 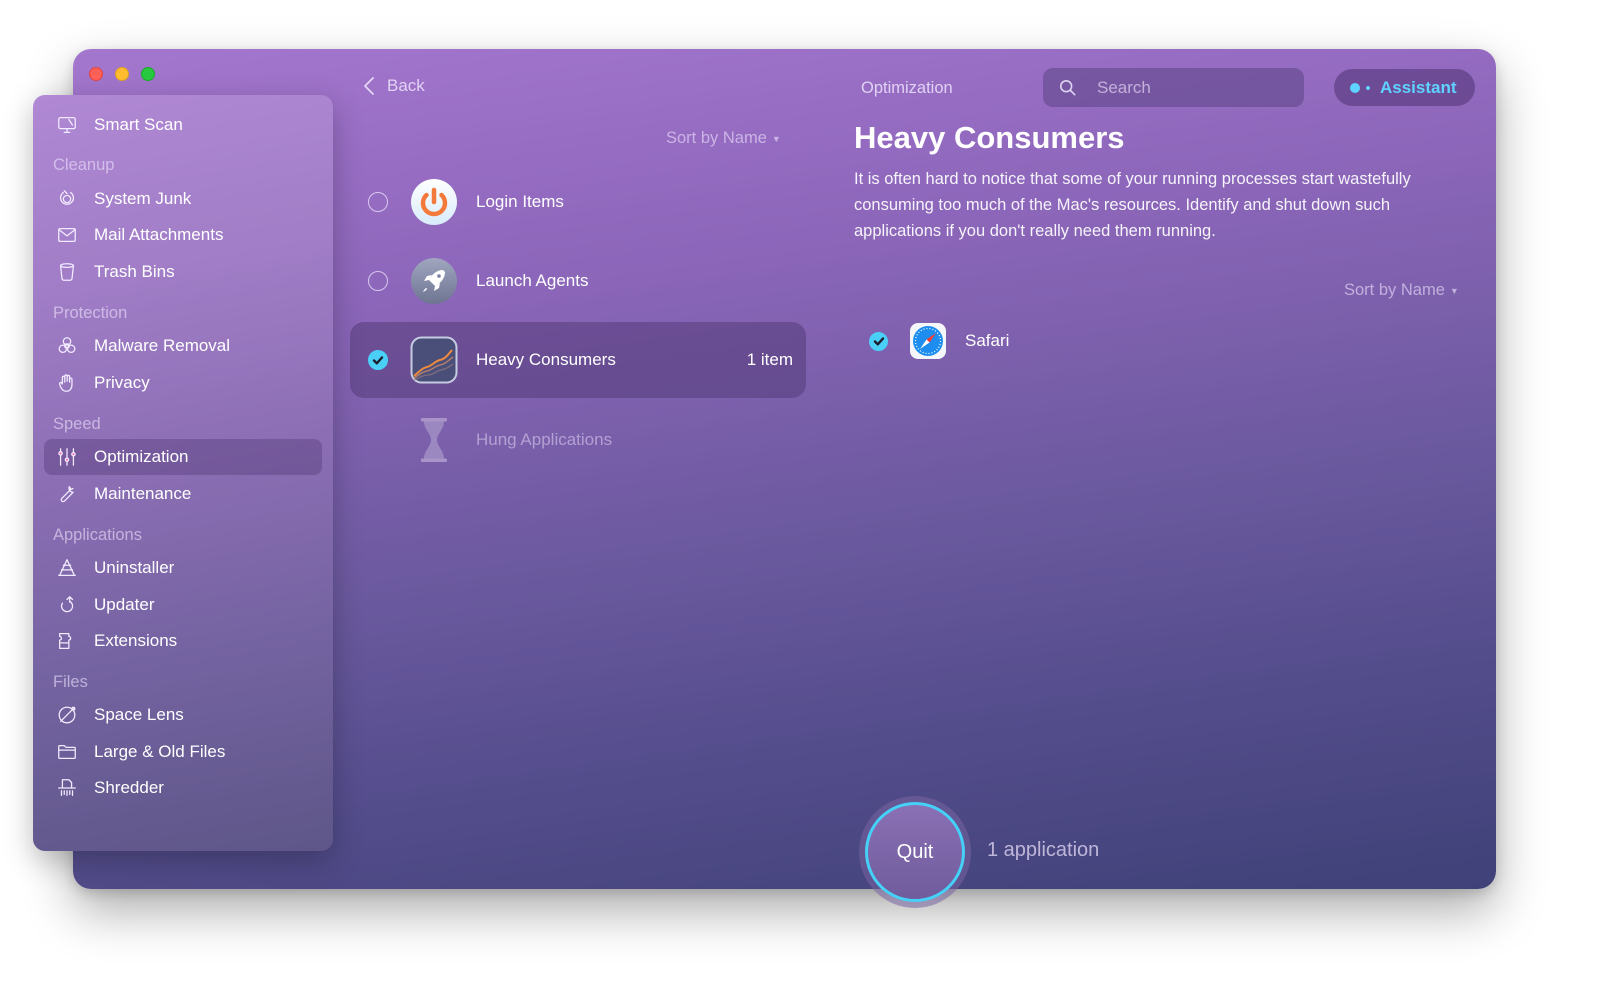 I want to click on biohazard-icon, so click(x=67, y=346).